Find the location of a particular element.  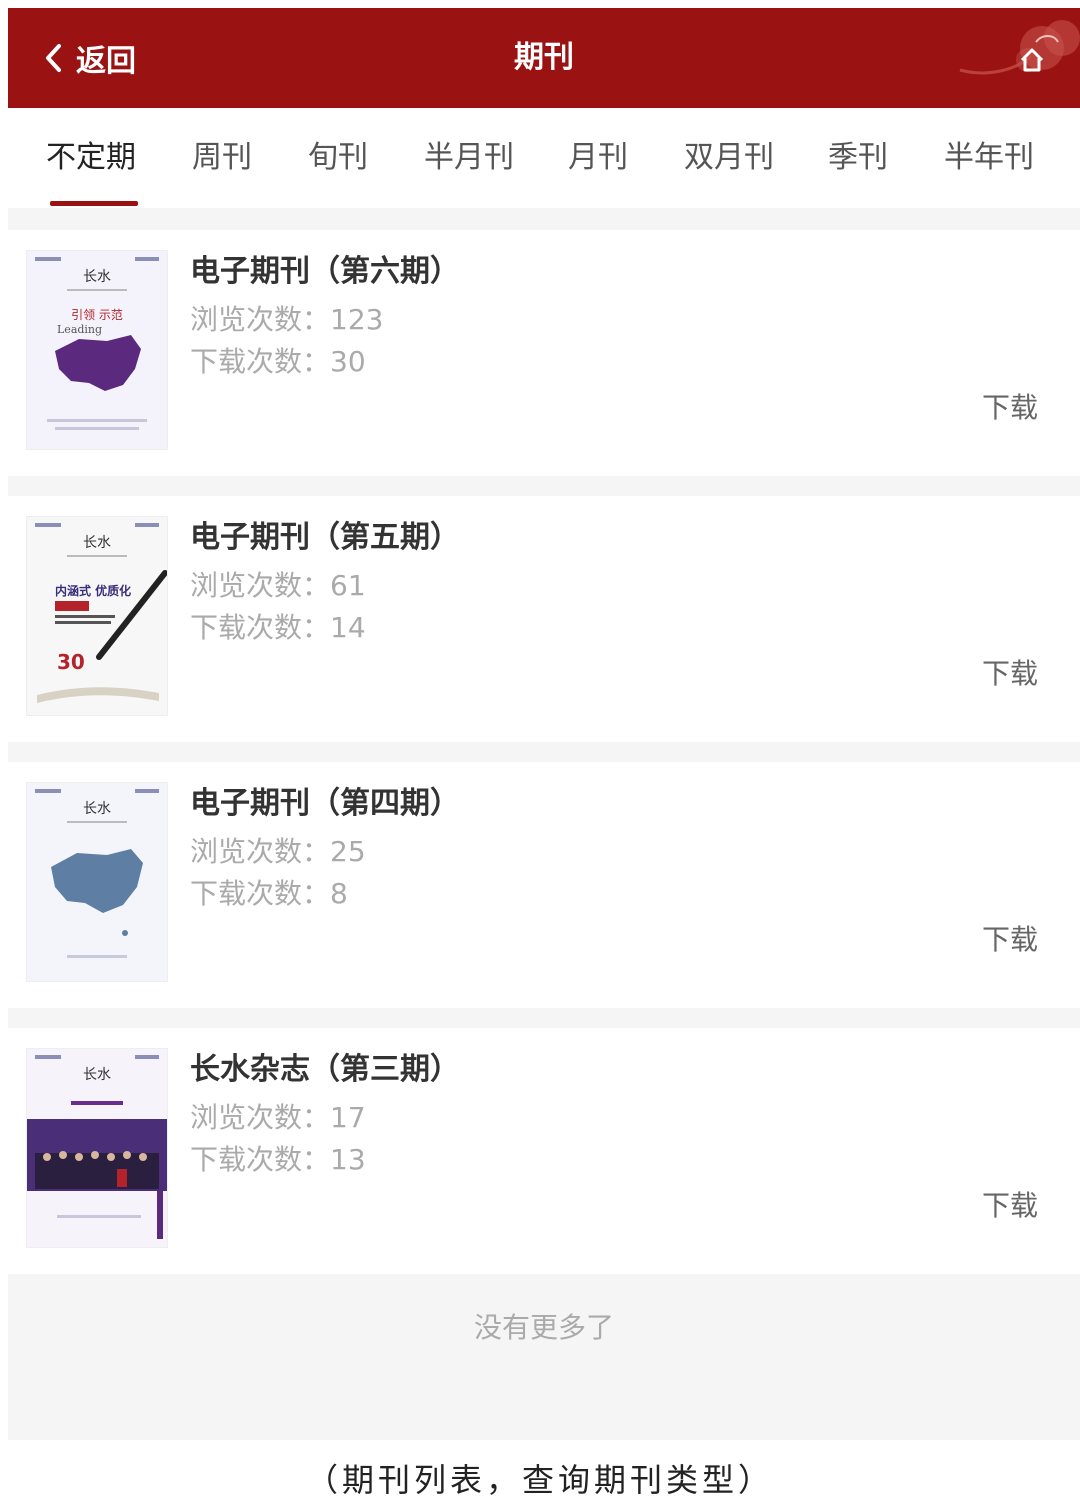

download-count: 下载次数：14 is located at coordinates (278, 627).